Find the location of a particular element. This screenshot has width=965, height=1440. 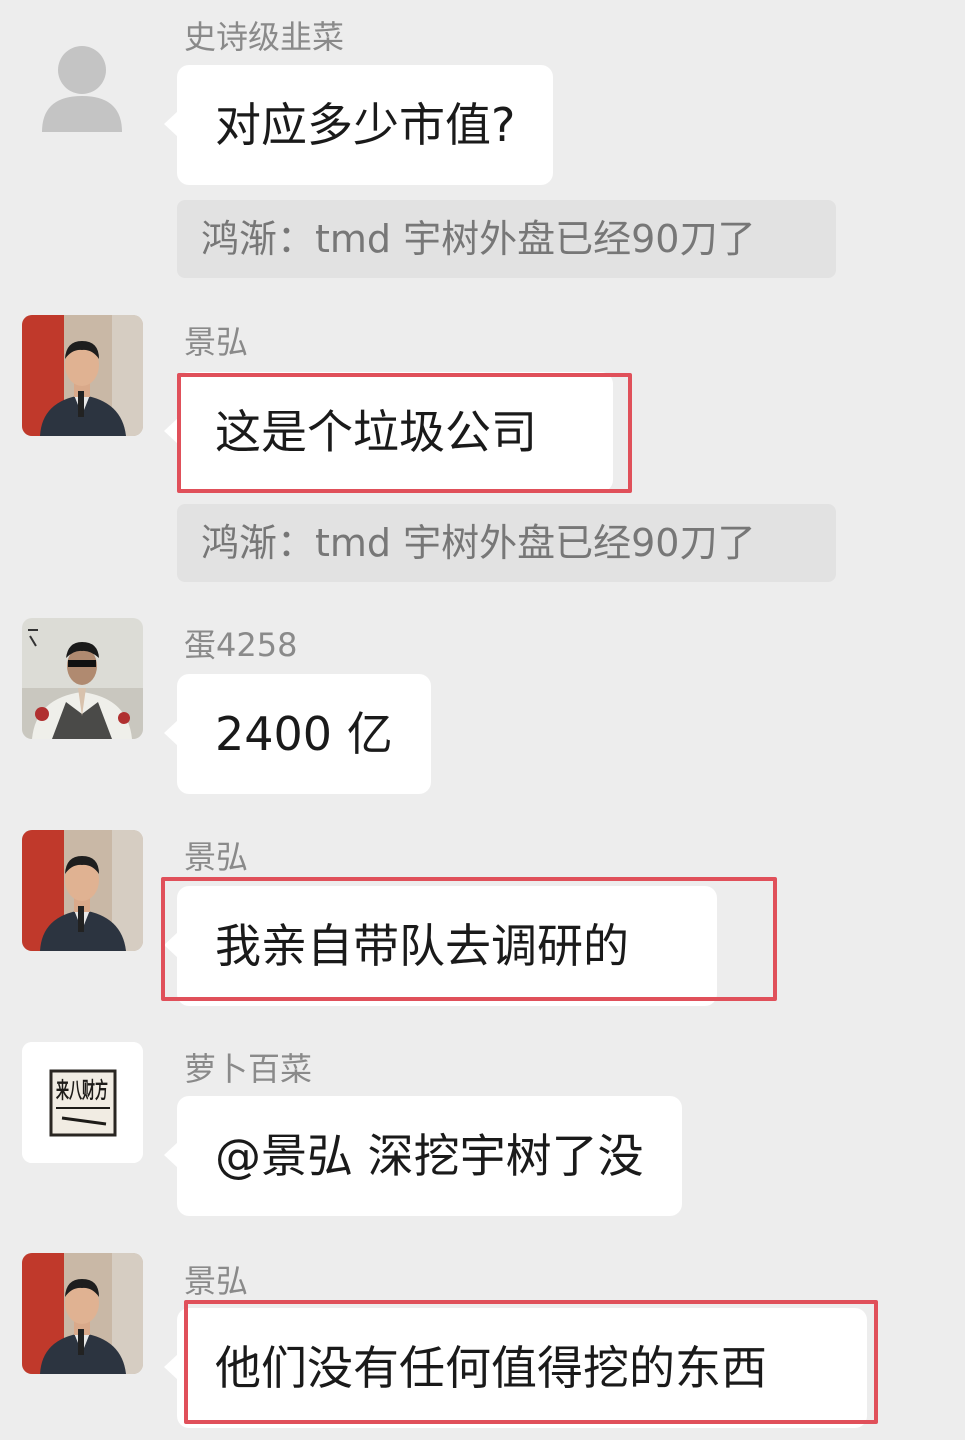

message-bubble: 对应多少市值? is located at coordinates (358, 125).